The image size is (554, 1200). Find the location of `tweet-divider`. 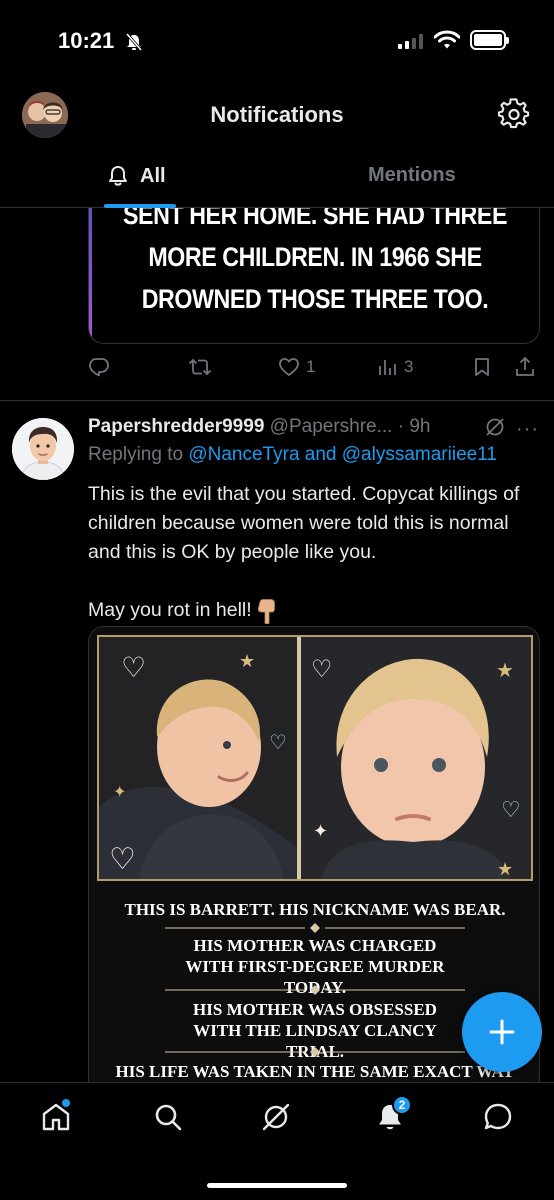

tweet-divider is located at coordinates (277, 400).